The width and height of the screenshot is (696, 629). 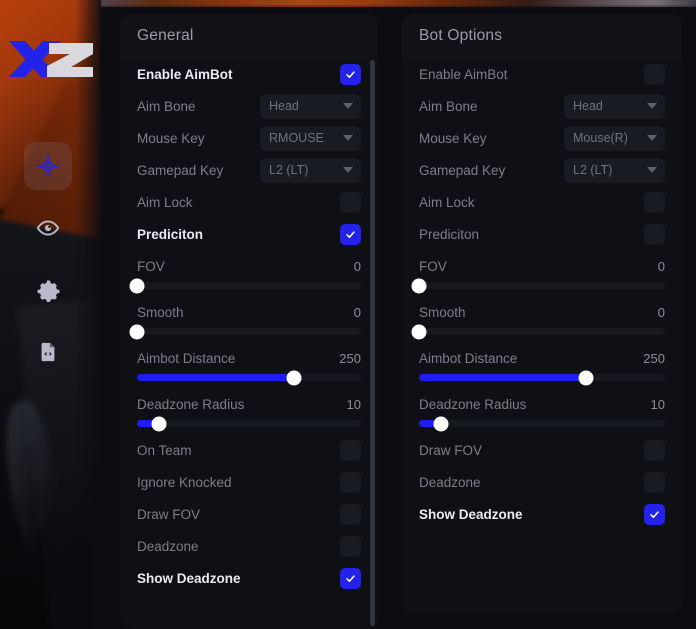 I want to click on panel-bot-header: Bot Options, so click(x=542, y=36).